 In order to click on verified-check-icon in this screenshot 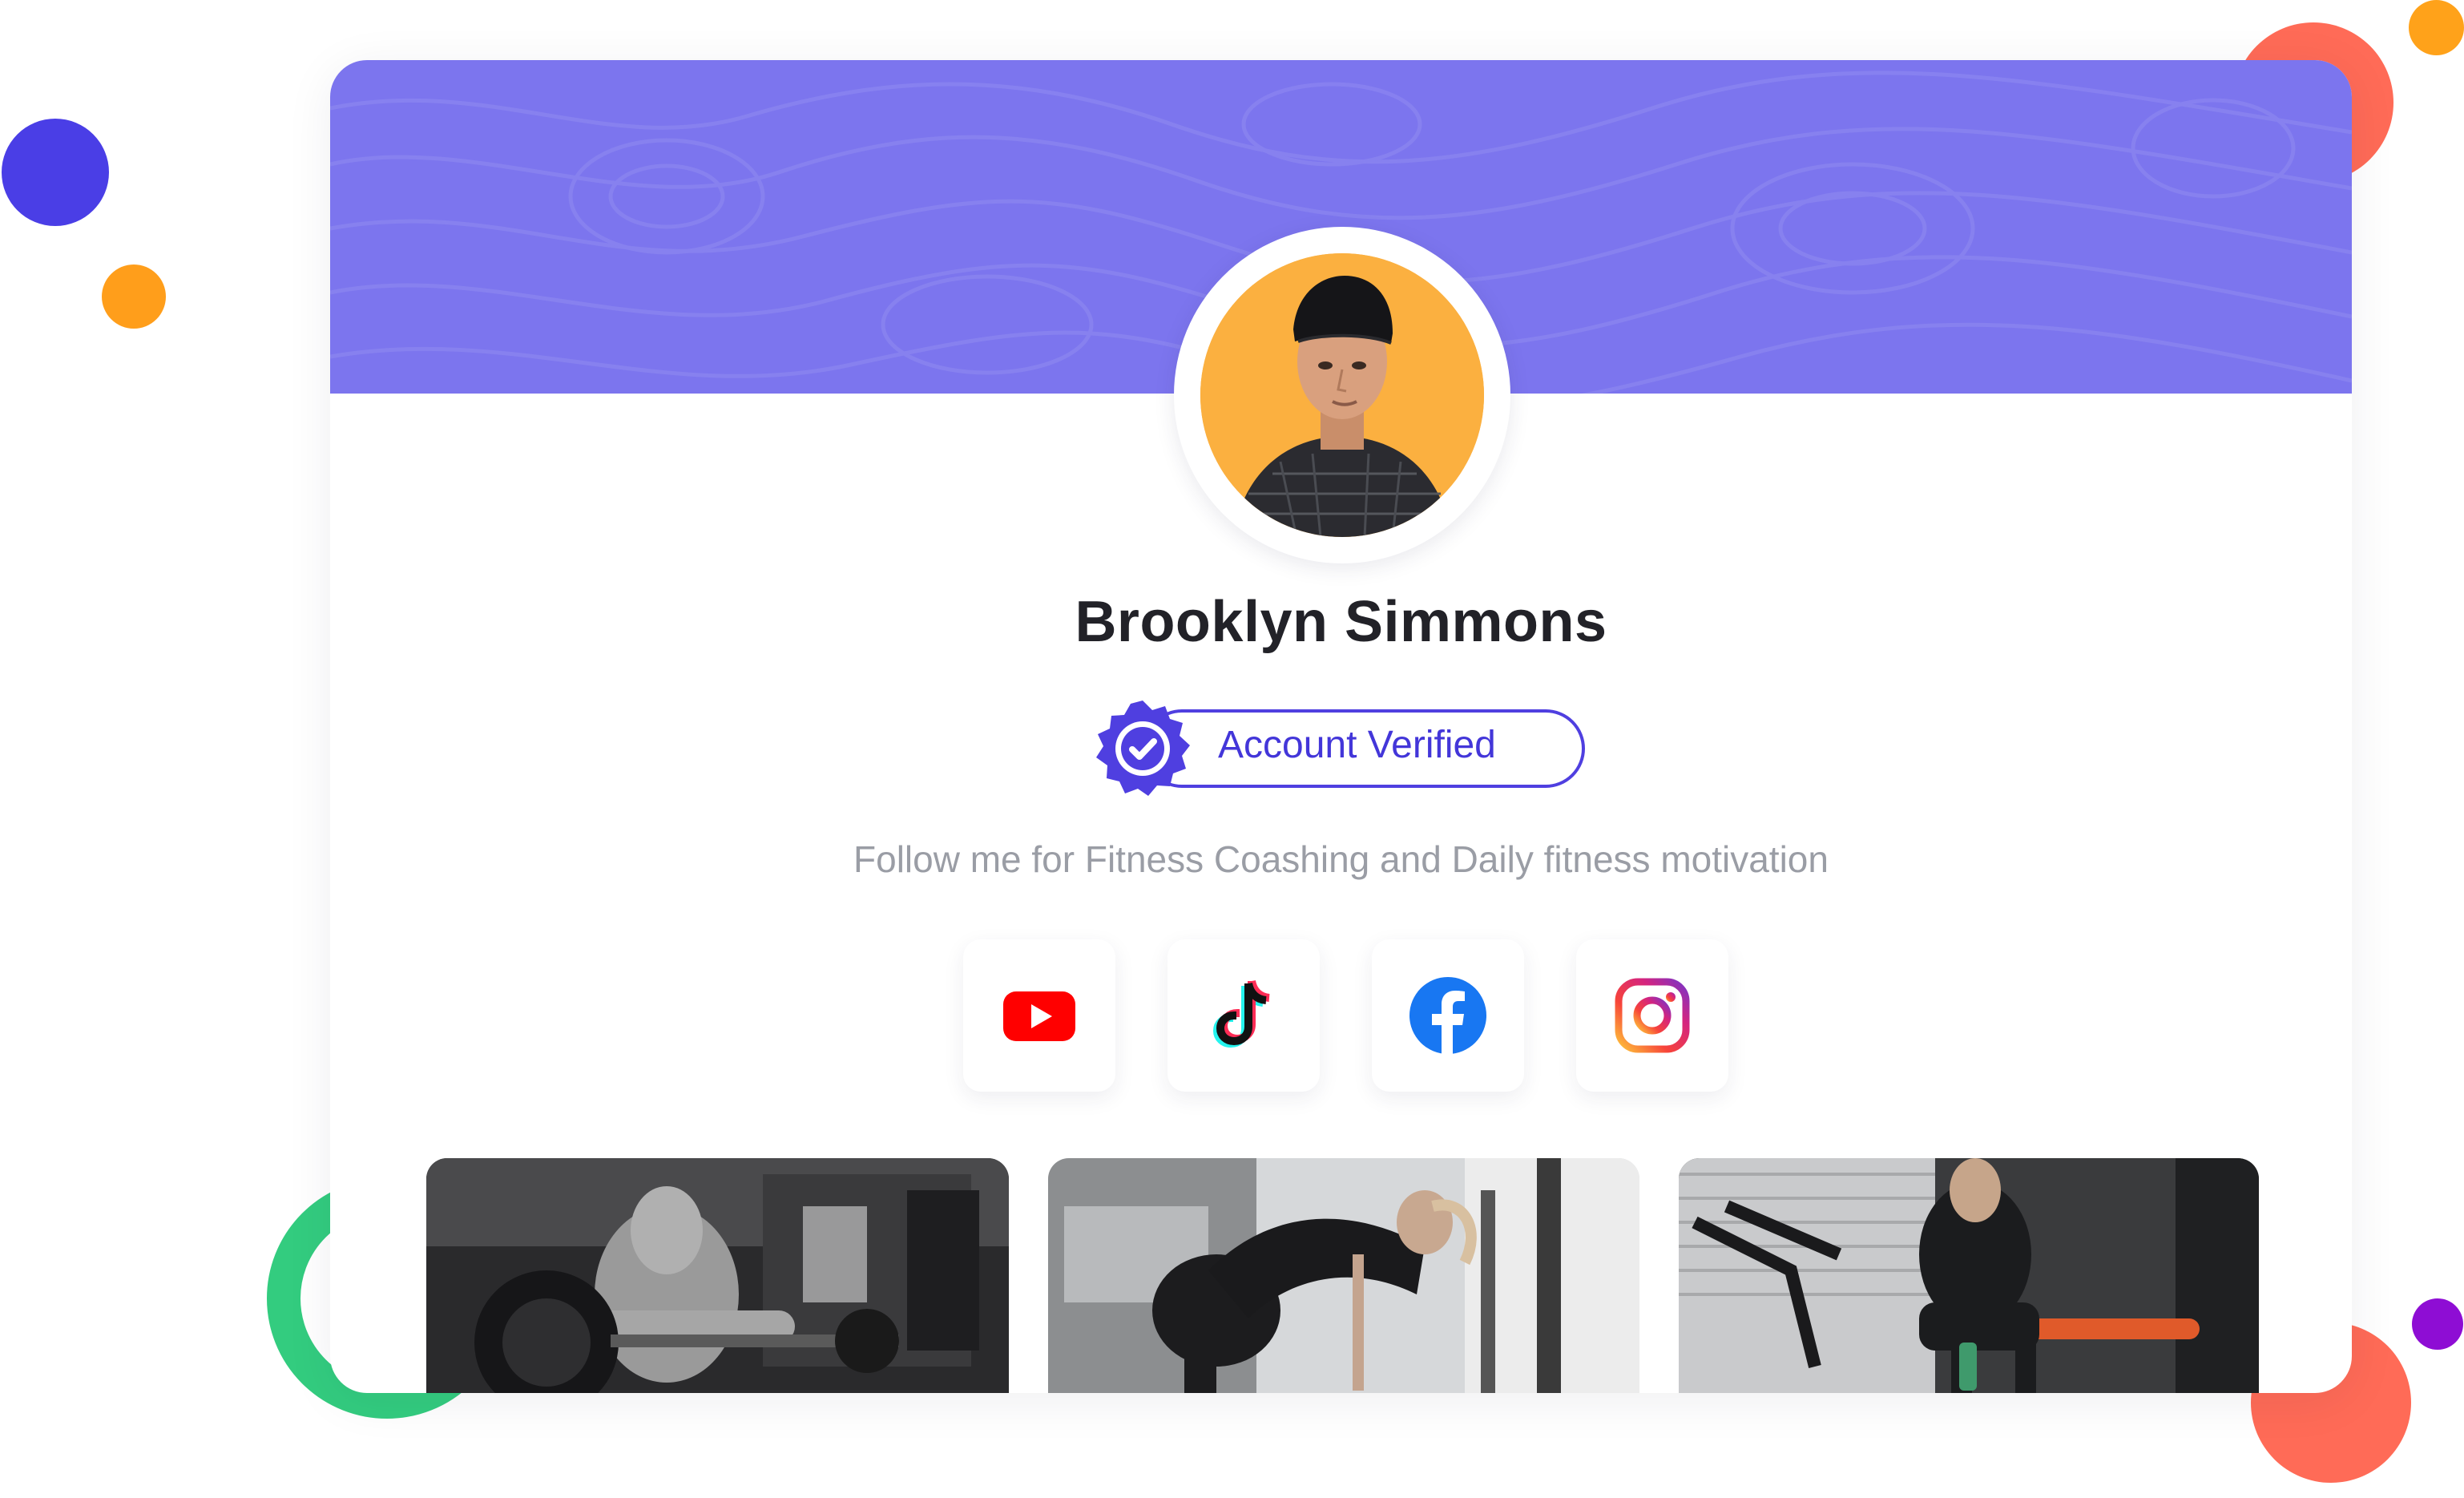, I will do `click(1143, 748)`.